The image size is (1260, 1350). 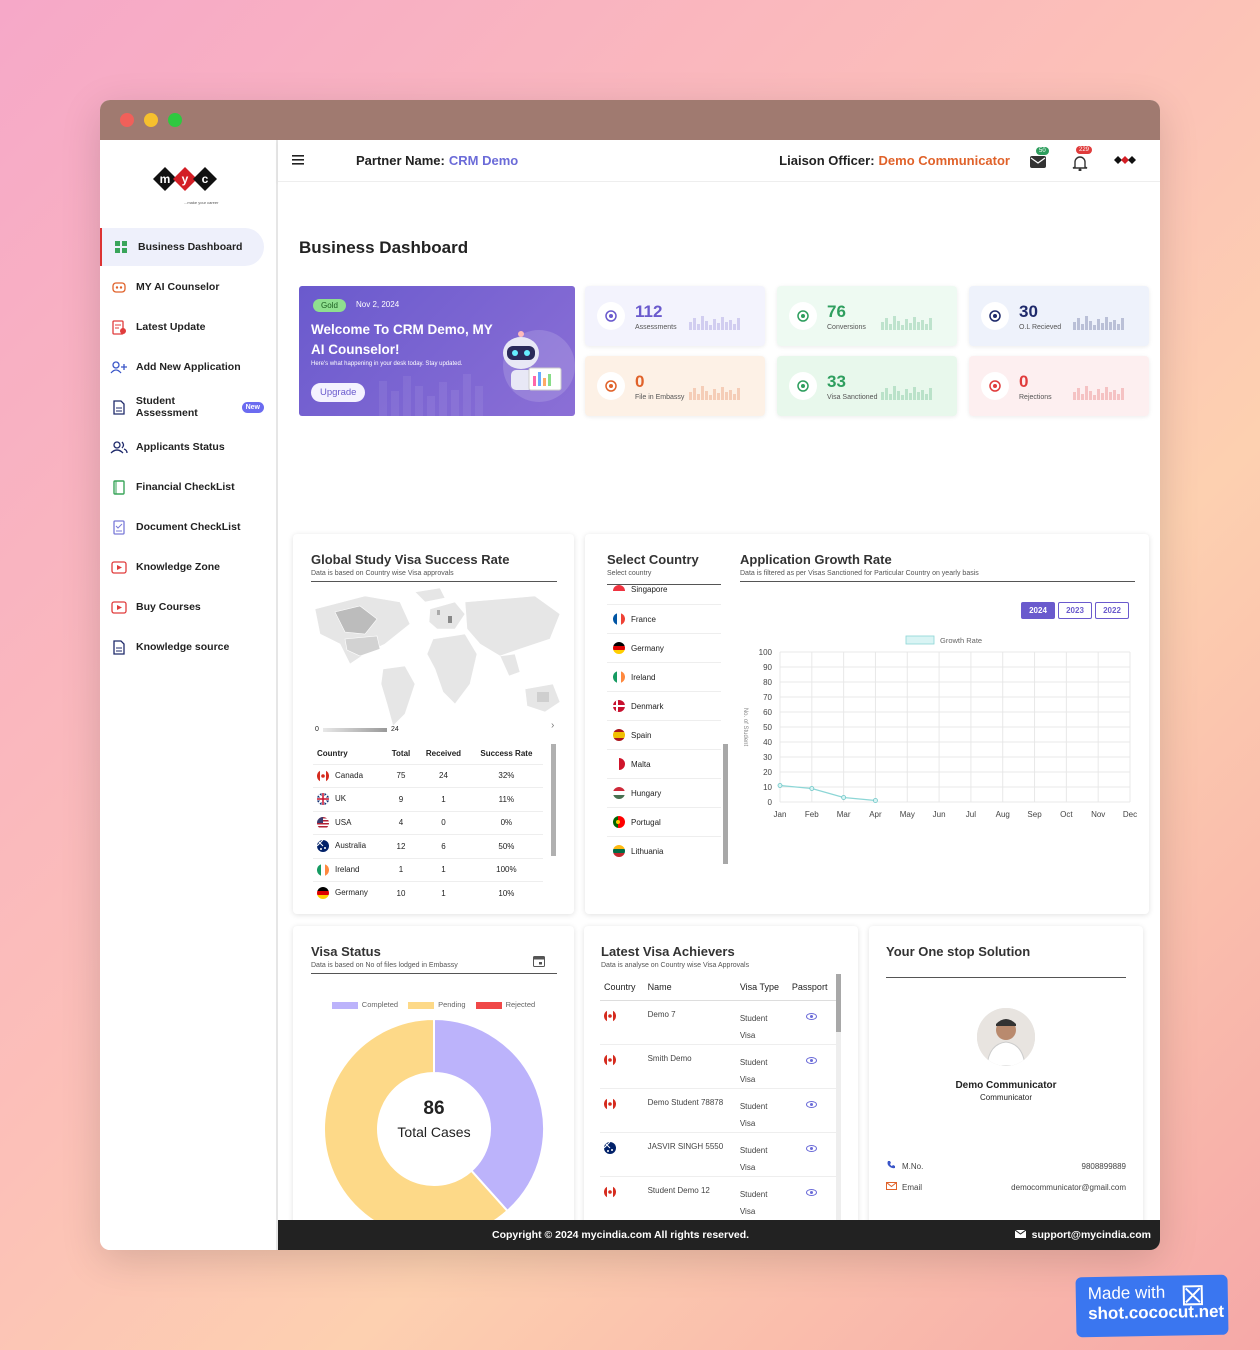 What do you see at coordinates (1059, 386) in the screenshot?
I see `stat-card-rejections: 0 Rejections` at bounding box center [1059, 386].